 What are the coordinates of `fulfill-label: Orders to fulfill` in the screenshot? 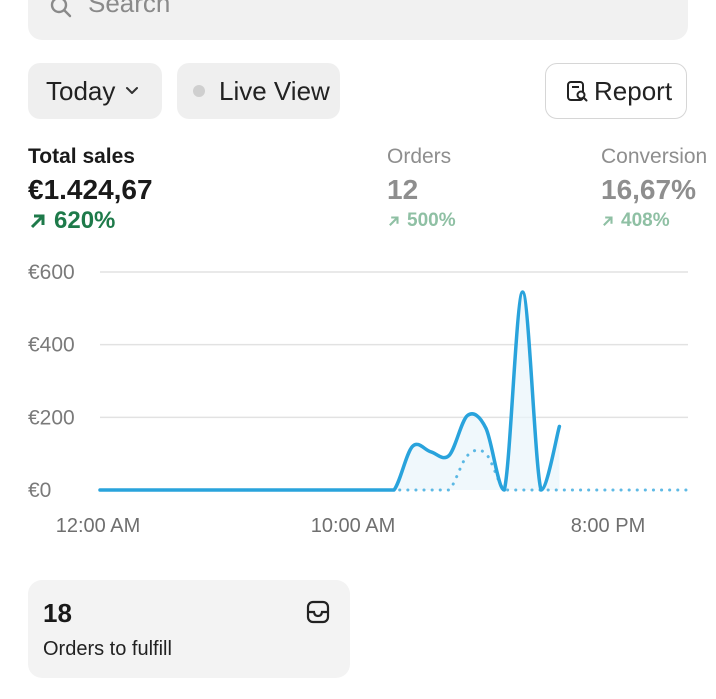 It's located at (107, 649).